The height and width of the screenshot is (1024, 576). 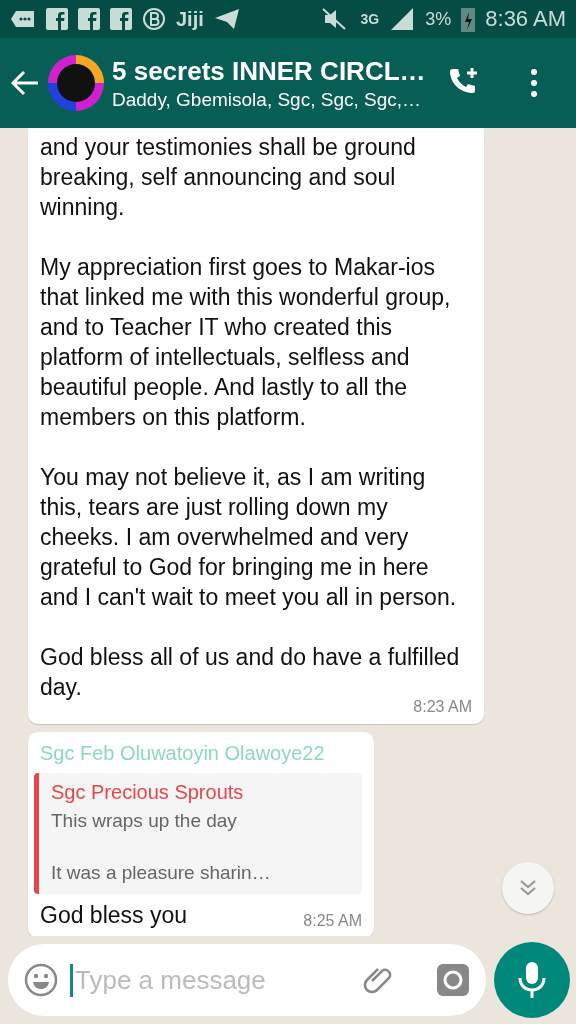 I want to click on chevrons-down-icon, so click(x=528, y=888).